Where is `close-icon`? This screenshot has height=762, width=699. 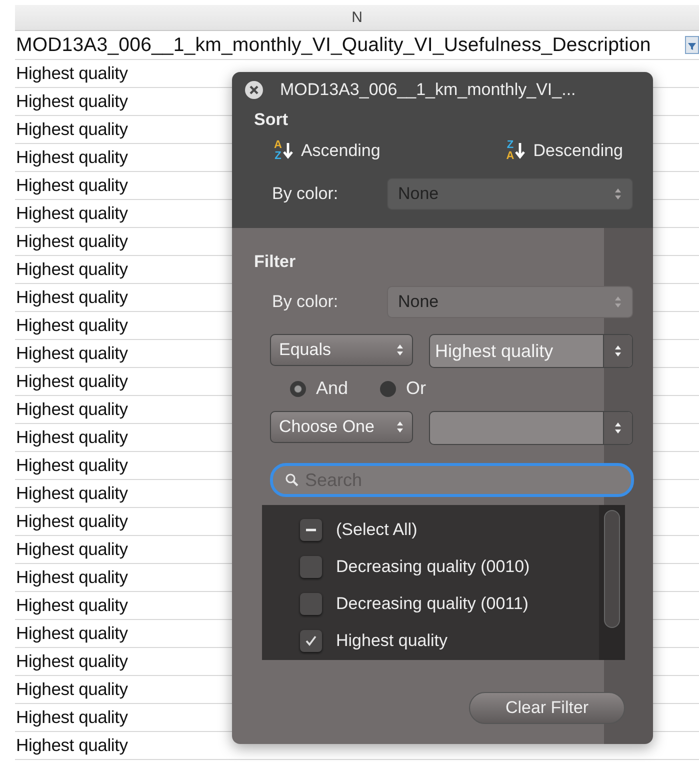 close-icon is located at coordinates (254, 90).